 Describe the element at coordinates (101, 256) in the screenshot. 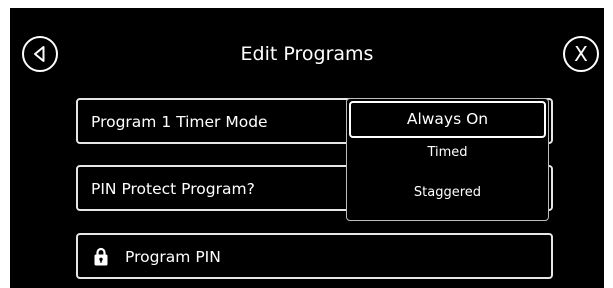

I see `lock-icon` at that location.